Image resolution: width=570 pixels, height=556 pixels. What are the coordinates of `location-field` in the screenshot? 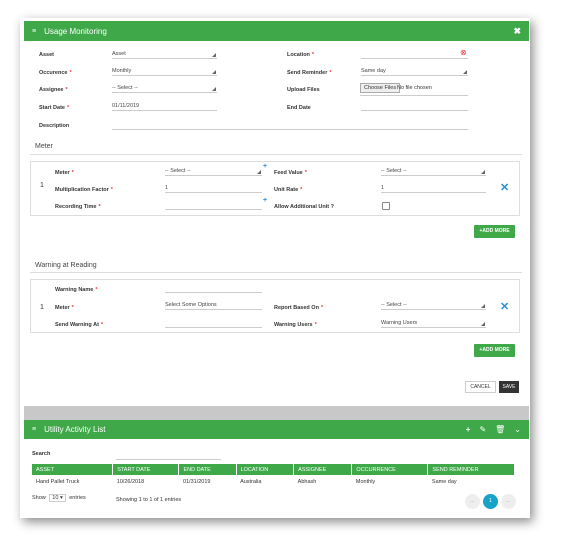 It's located at (414, 54).